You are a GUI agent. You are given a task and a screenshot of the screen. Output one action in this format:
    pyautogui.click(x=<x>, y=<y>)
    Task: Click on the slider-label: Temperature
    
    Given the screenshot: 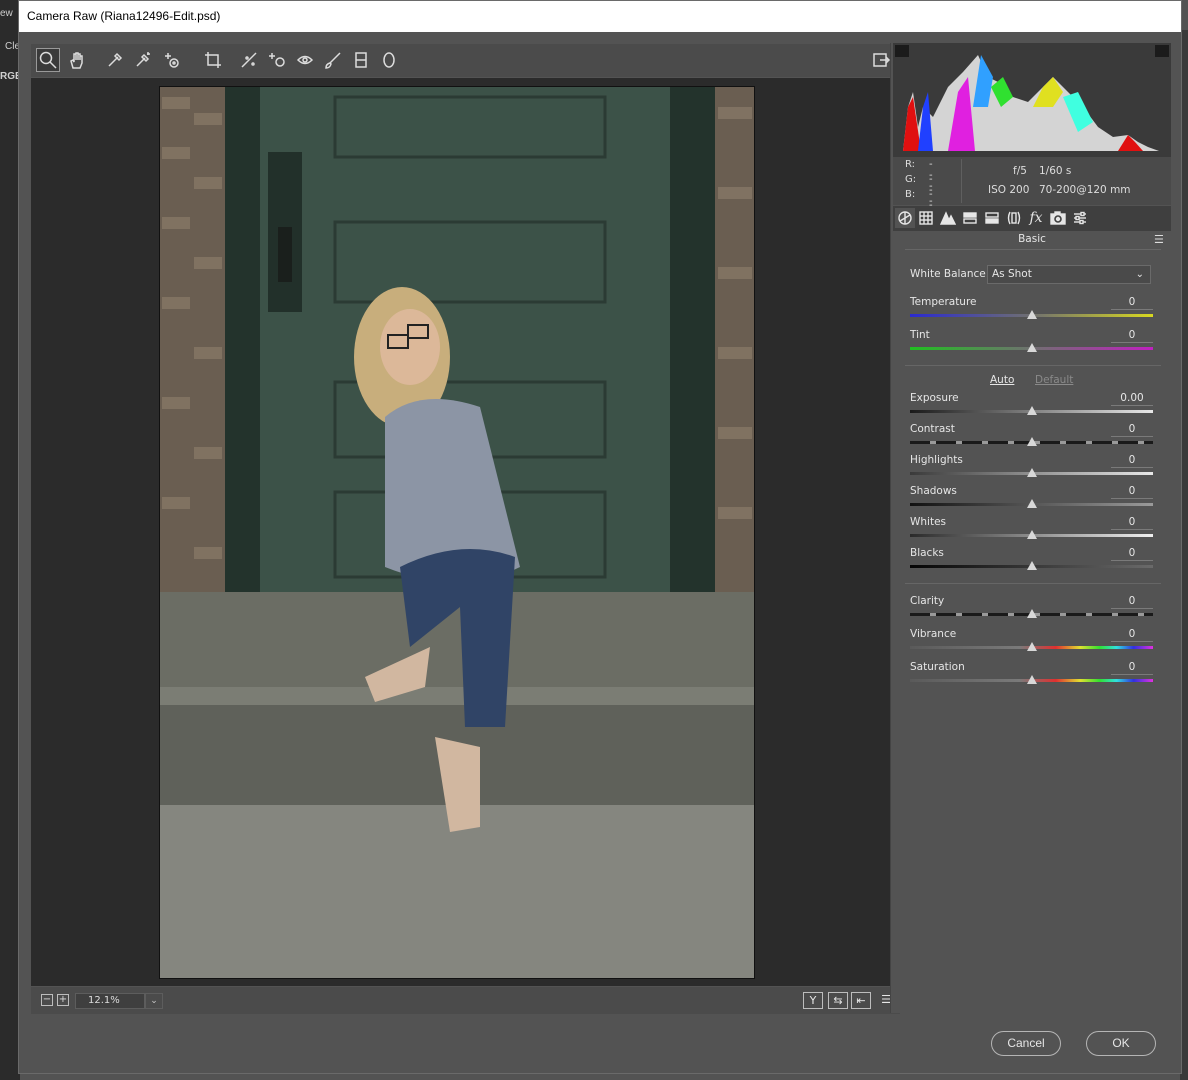 What is the action you would take?
    pyautogui.click(x=943, y=302)
    